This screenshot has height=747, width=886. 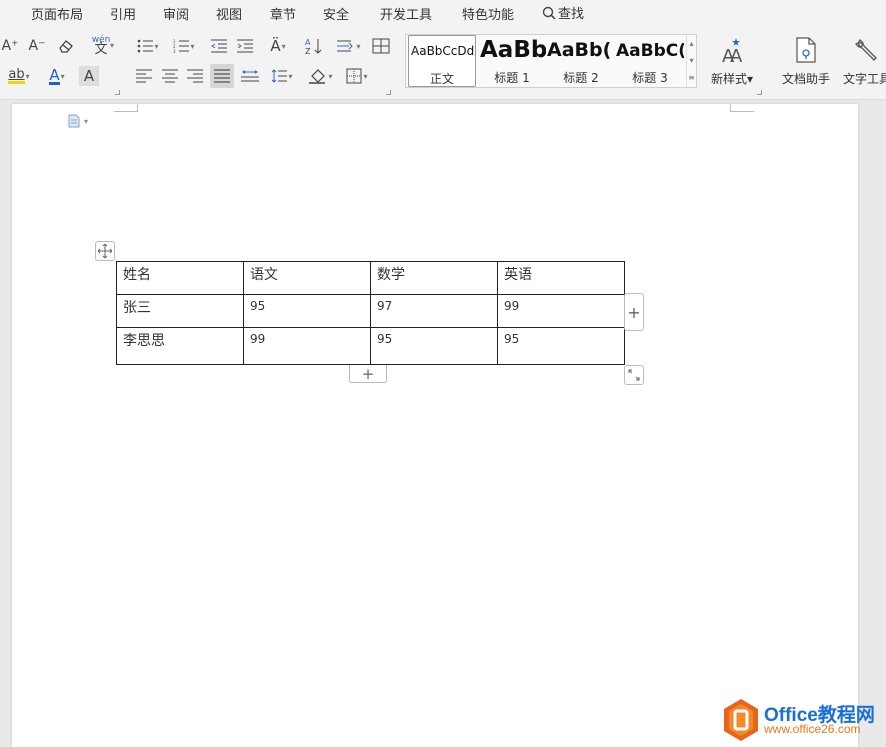 I want to click on style-heading-2: AaBb( 标题 2, so click(x=581, y=61).